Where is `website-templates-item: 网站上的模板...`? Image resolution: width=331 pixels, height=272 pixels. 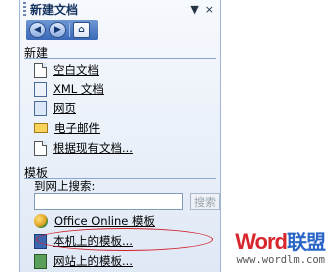 website-templates-item: 网站上的模板... is located at coordinates (83, 261).